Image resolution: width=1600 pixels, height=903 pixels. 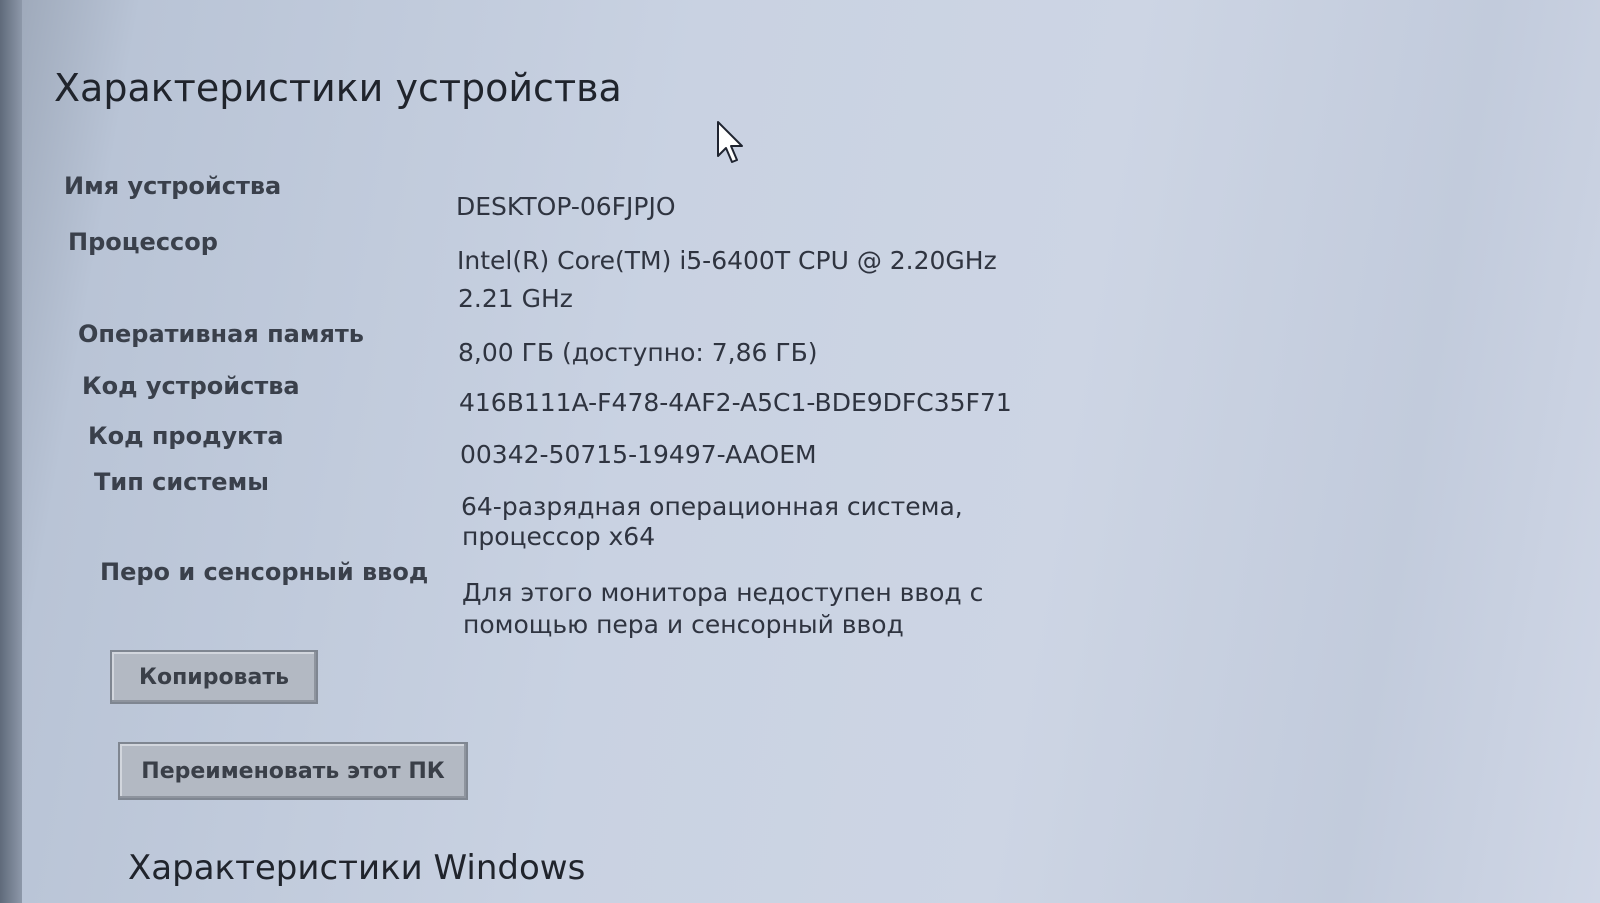 What do you see at coordinates (727, 260) in the screenshot?
I see `processor-value: Intel(R) Core(TM) i5-6400T CPU @ 2.20GHz` at bounding box center [727, 260].